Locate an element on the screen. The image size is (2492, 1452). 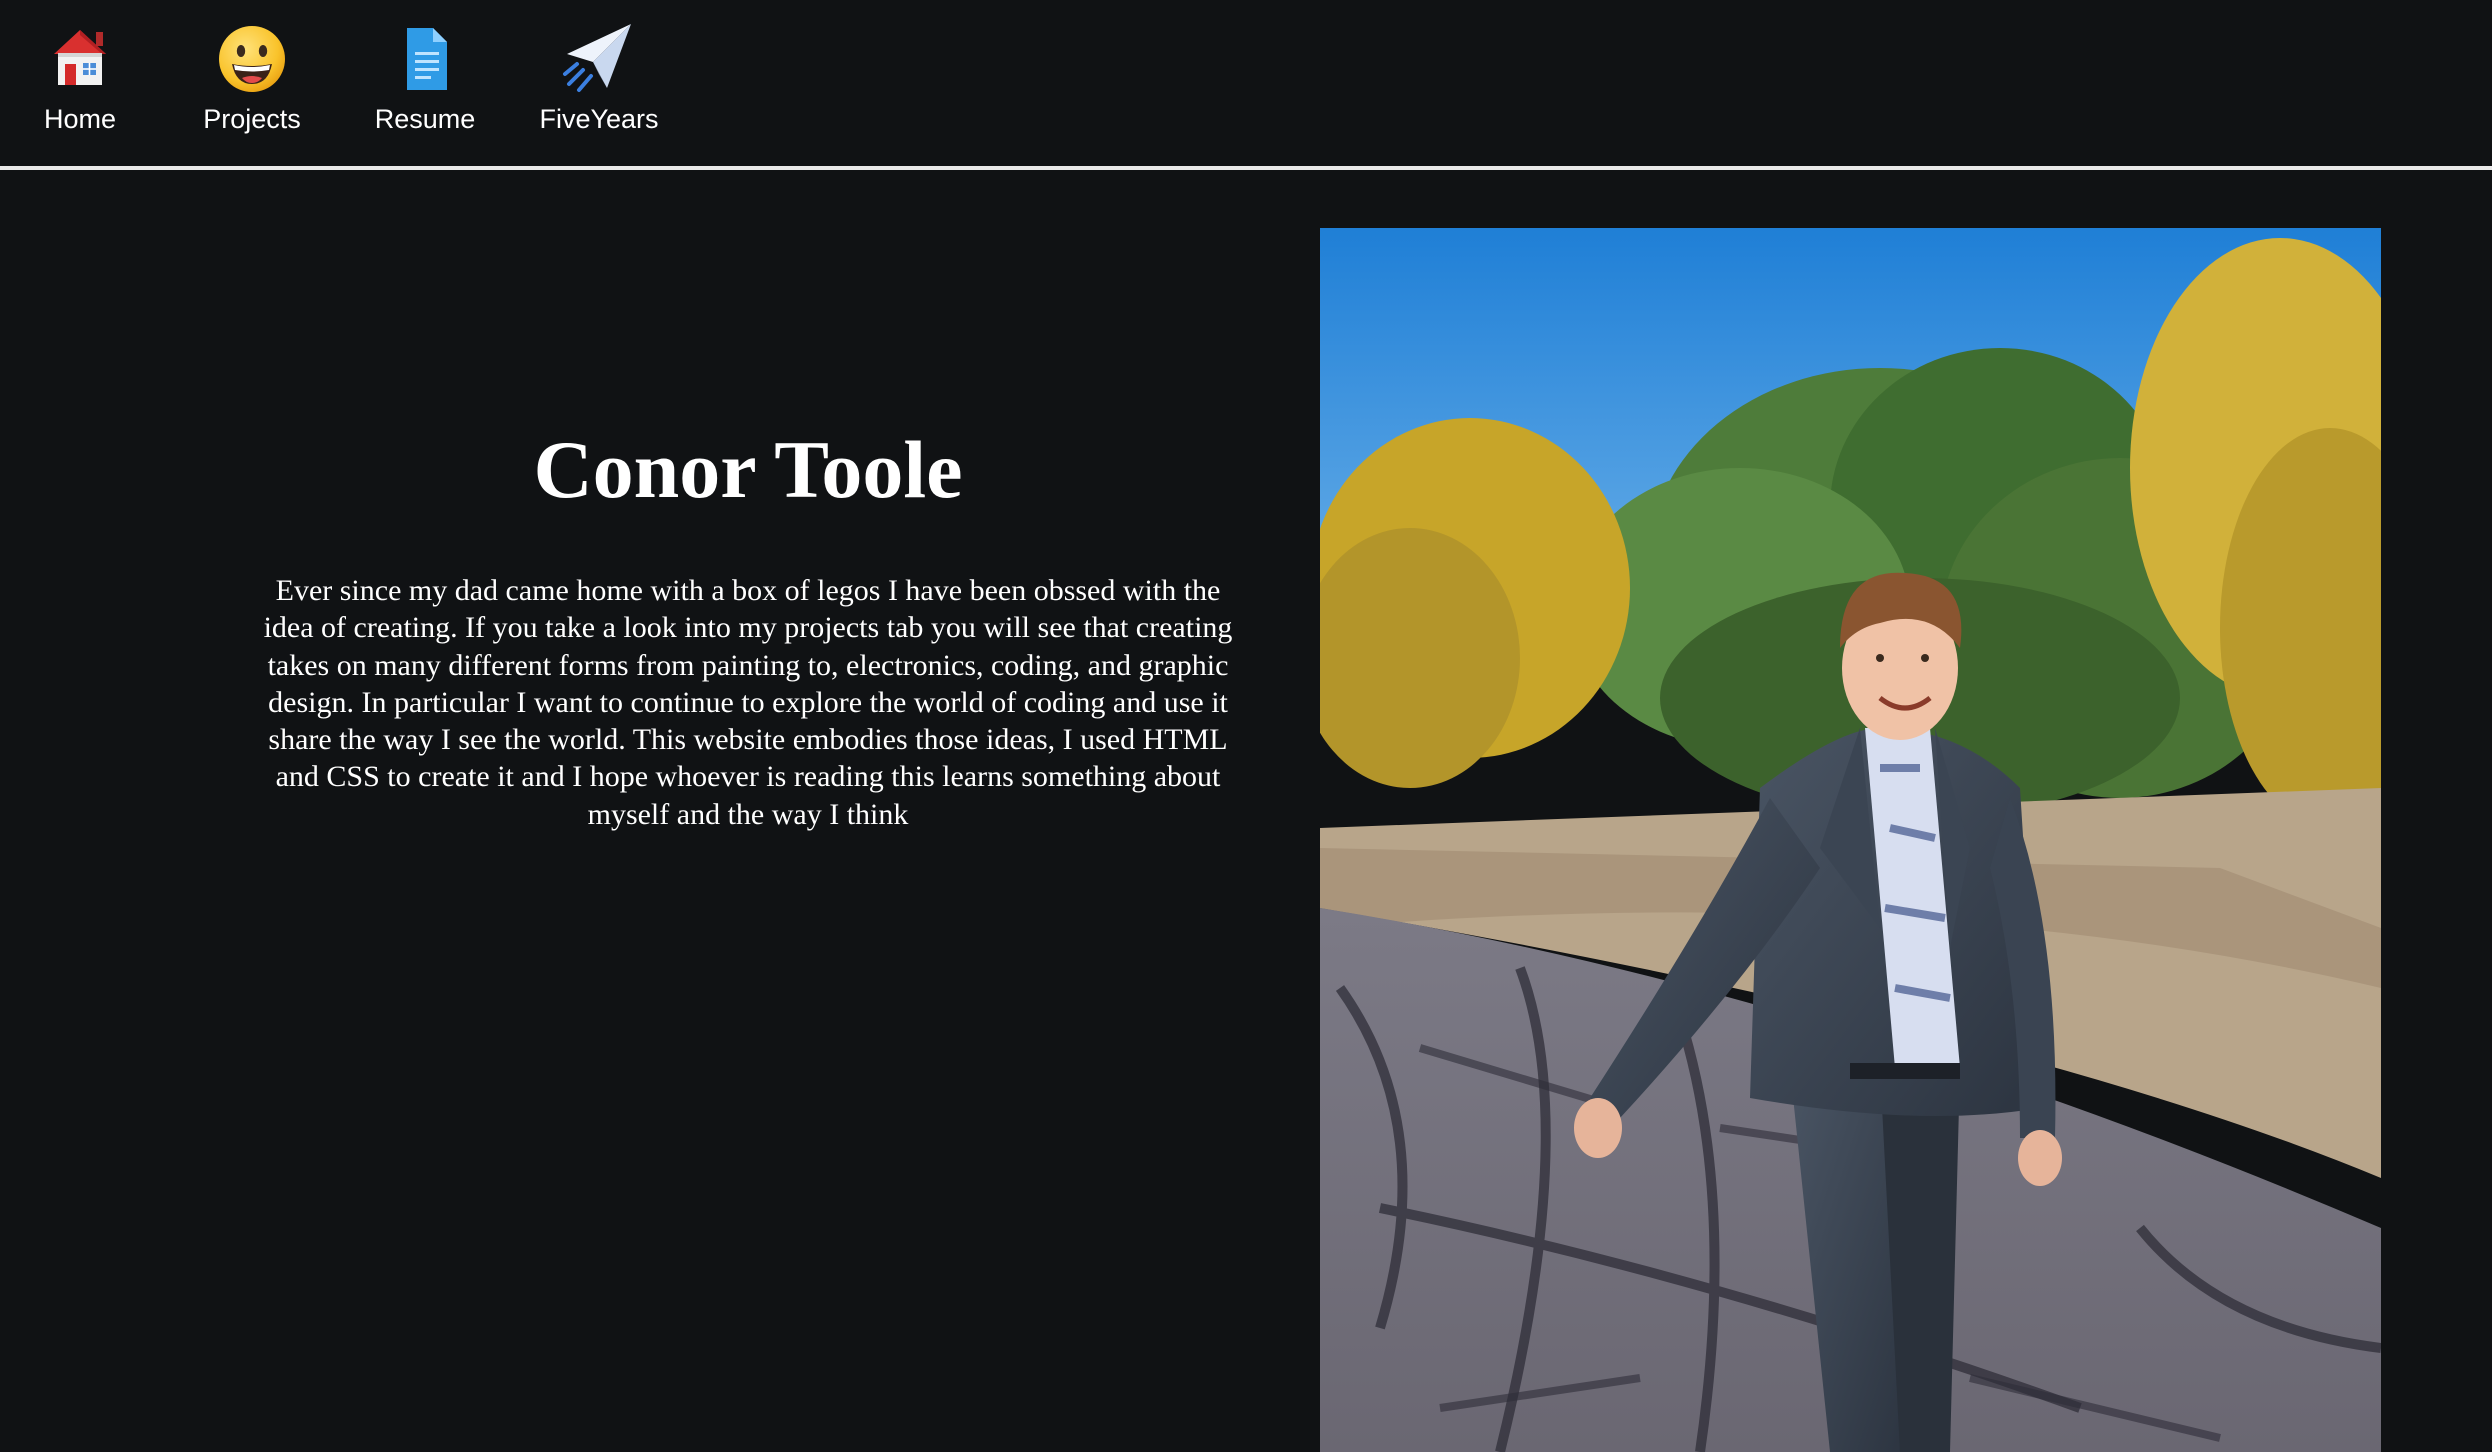
nav-label-projects: Projects is located at coordinates (252, 119).